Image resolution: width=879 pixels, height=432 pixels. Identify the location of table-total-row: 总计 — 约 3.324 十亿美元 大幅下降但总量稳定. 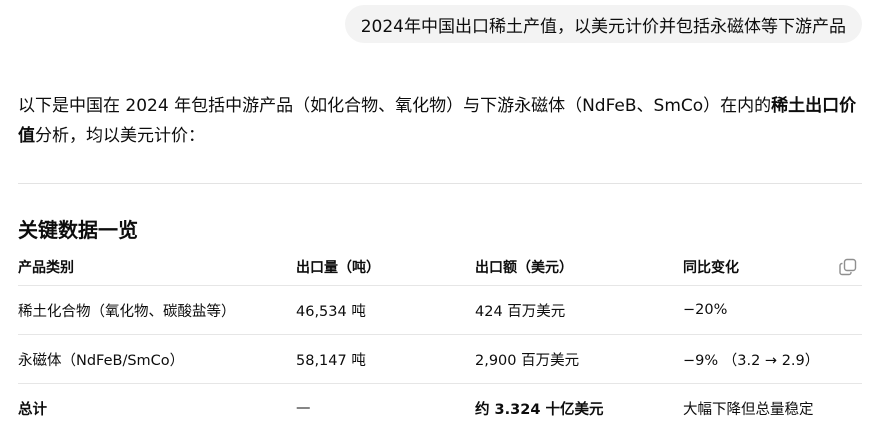
(440, 408).